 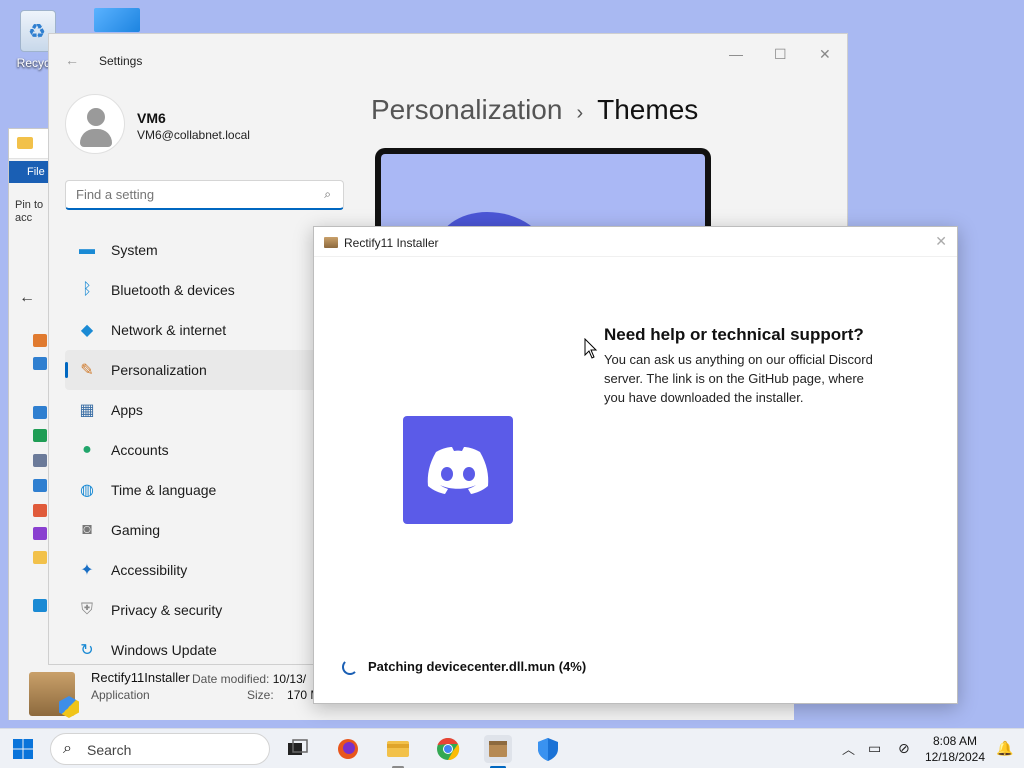 What do you see at coordinates (134, 250) in the screenshot?
I see `sidebar-item-label: System` at bounding box center [134, 250].